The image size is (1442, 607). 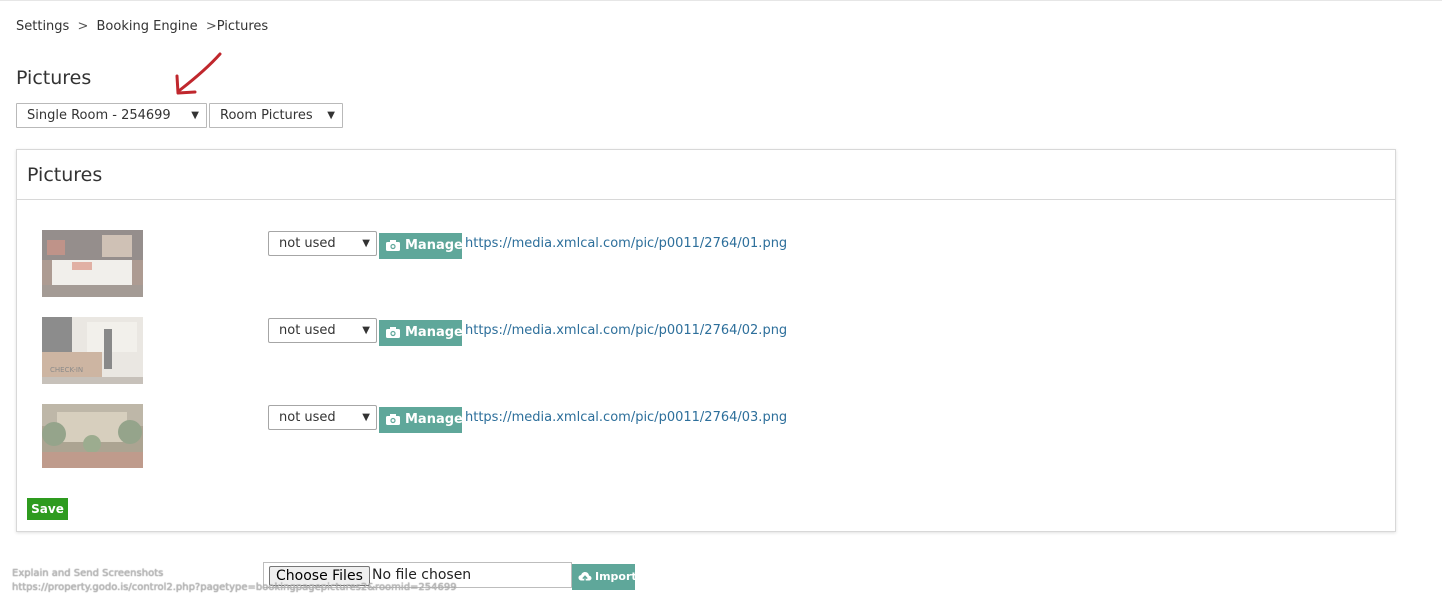 What do you see at coordinates (99, 115) in the screenshot?
I see `room-select-value: Single Room - 254699` at bounding box center [99, 115].